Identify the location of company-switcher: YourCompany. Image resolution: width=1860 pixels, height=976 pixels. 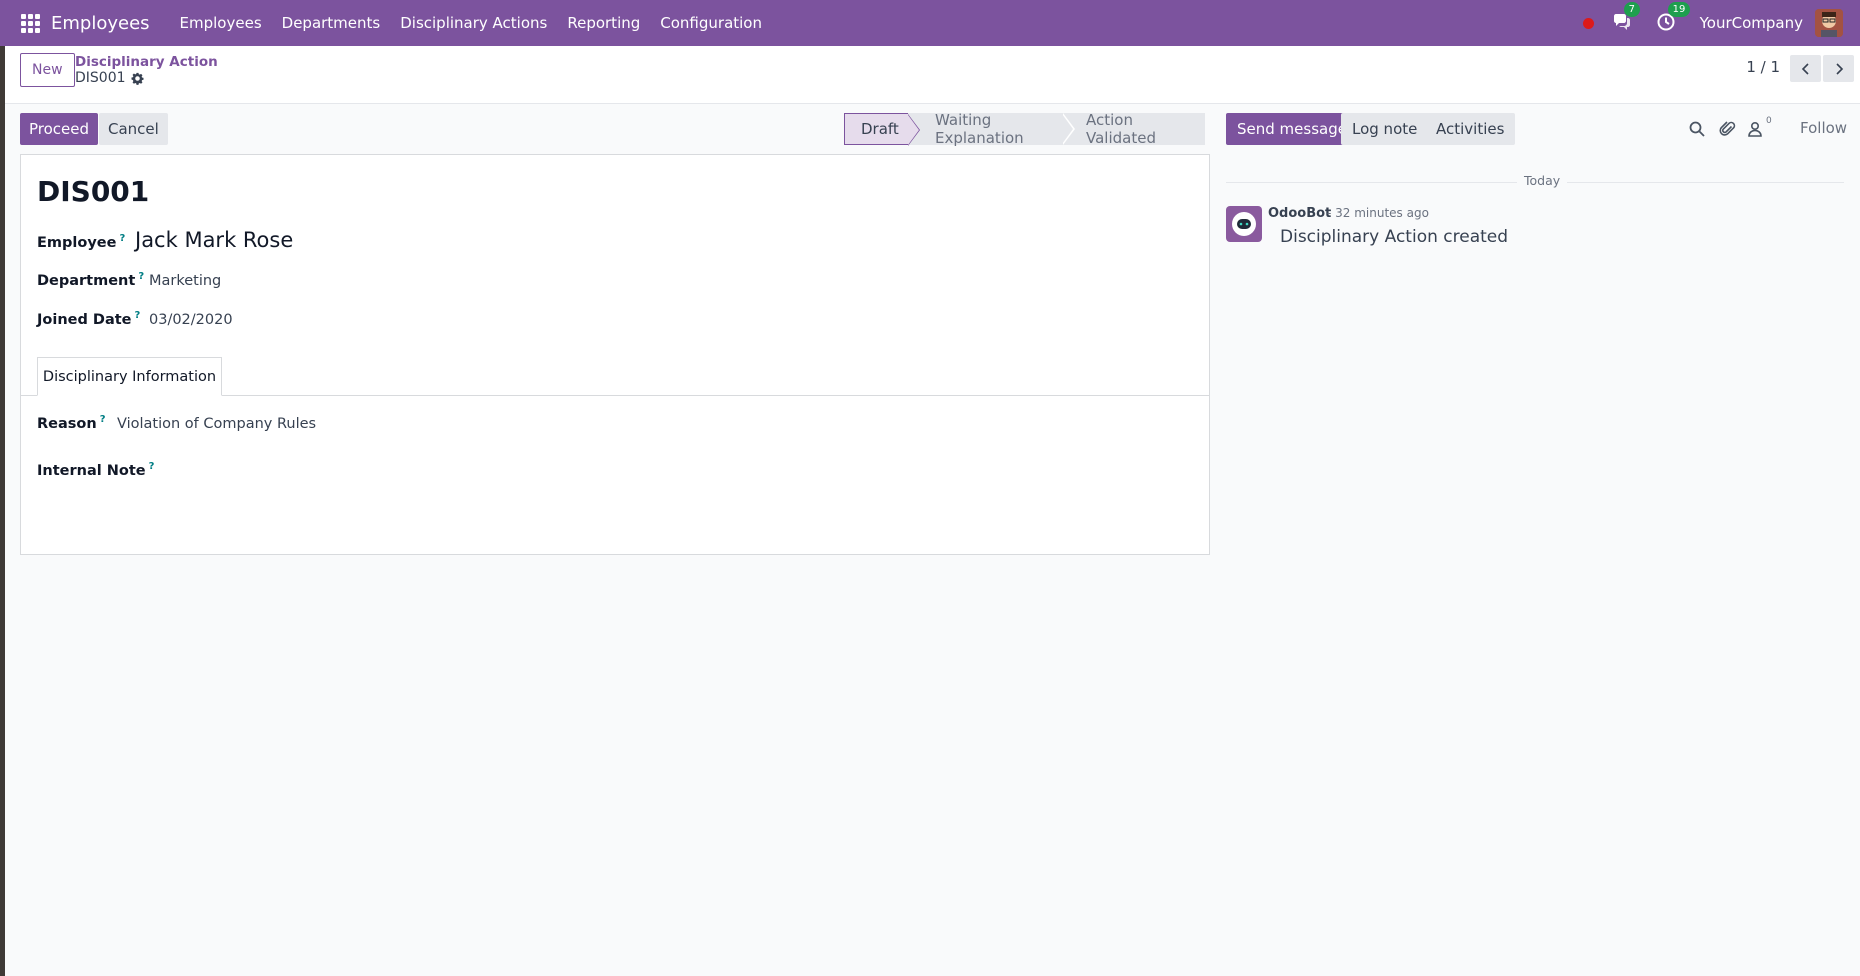
(1751, 23).